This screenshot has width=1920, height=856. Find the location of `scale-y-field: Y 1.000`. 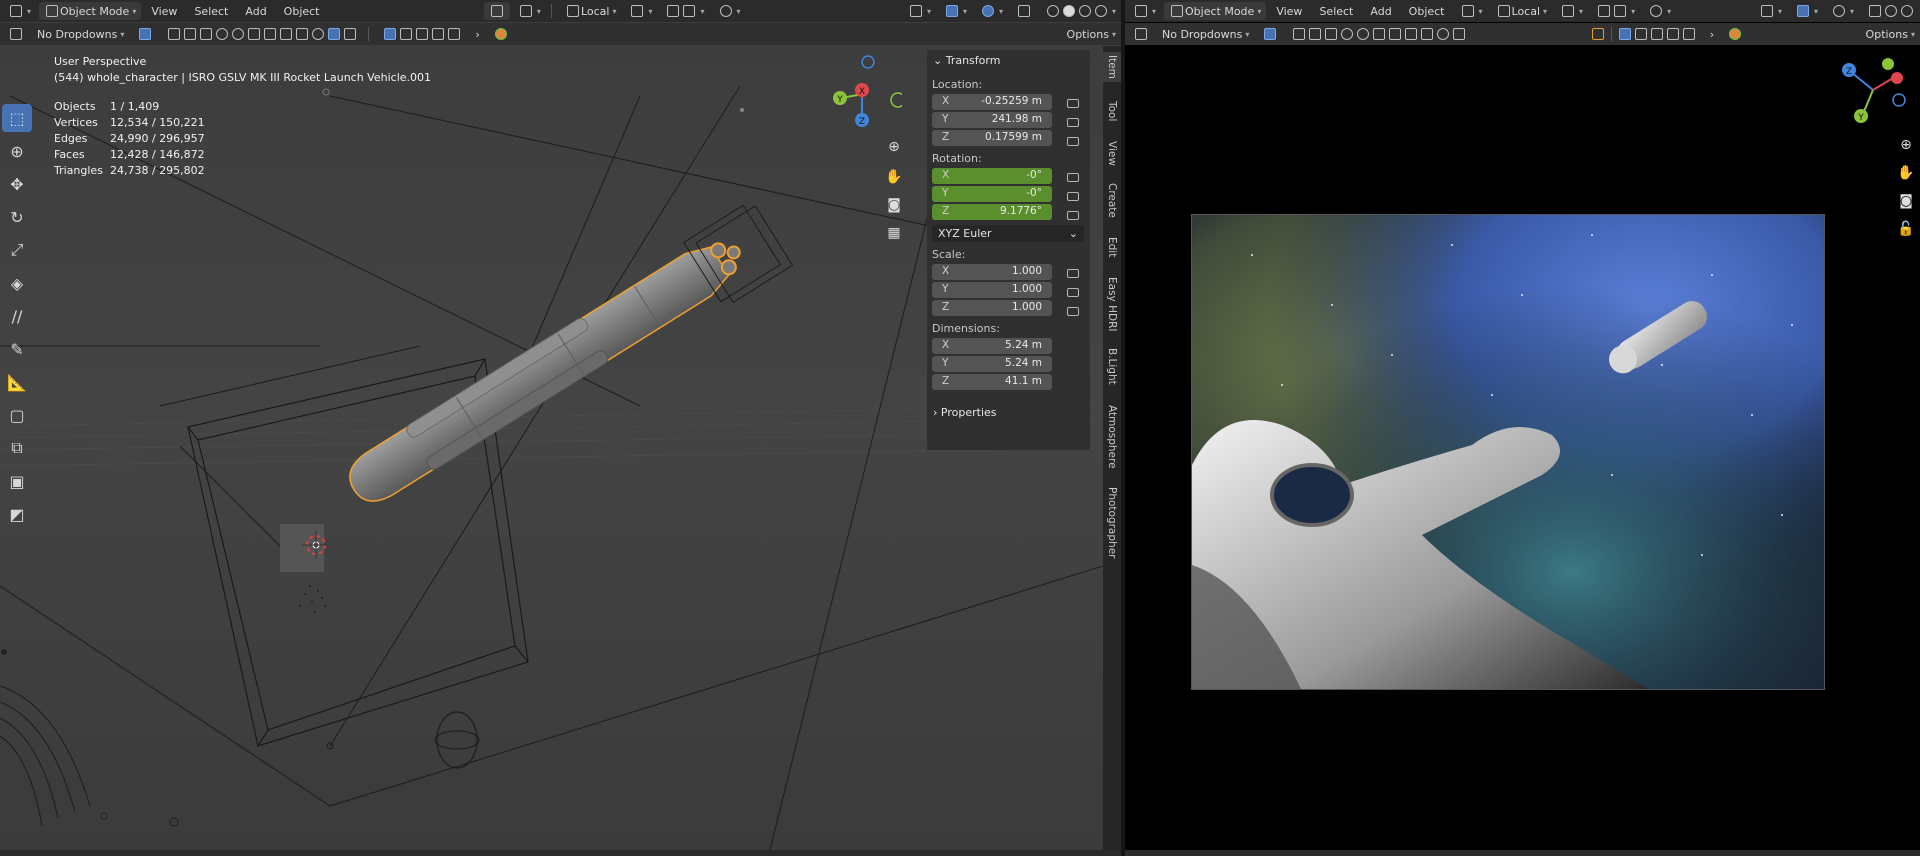

scale-y-field: Y 1.000 is located at coordinates (992, 290).